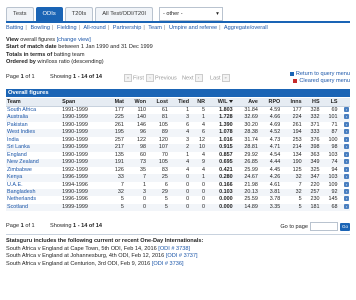  Describe the element at coordinates (251, 110) in the screenshot. I see `cell-ave: 31.84` at that location.